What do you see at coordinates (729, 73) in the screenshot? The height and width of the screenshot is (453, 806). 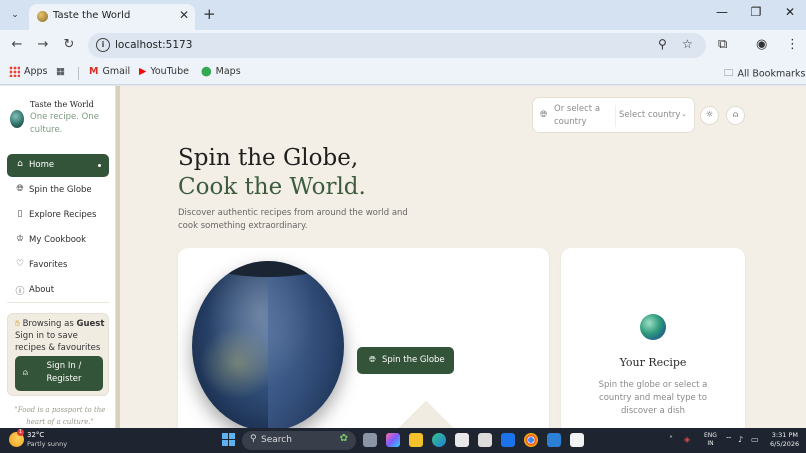 I see `folder-icon: 🗀` at bounding box center [729, 73].